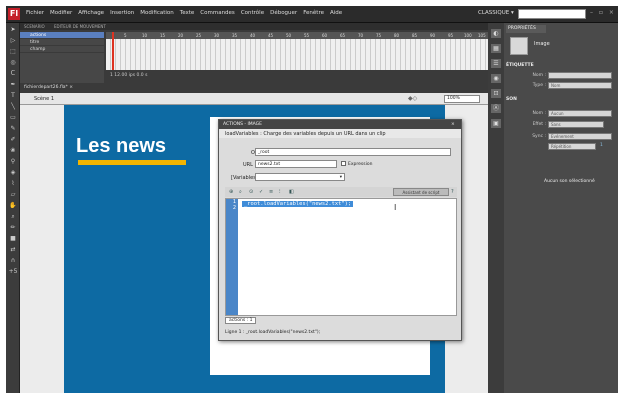 This screenshot has height=393, width=622. Describe the element at coordinates (61, 13) in the screenshot. I see `menu-modifier: Modifier` at that location.